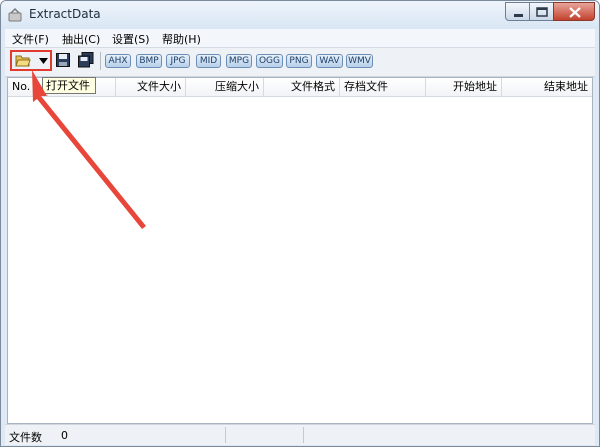  What do you see at coordinates (208, 61) in the screenshot?
I see `format-mid-button: MID` at bounding box center [208, 61].